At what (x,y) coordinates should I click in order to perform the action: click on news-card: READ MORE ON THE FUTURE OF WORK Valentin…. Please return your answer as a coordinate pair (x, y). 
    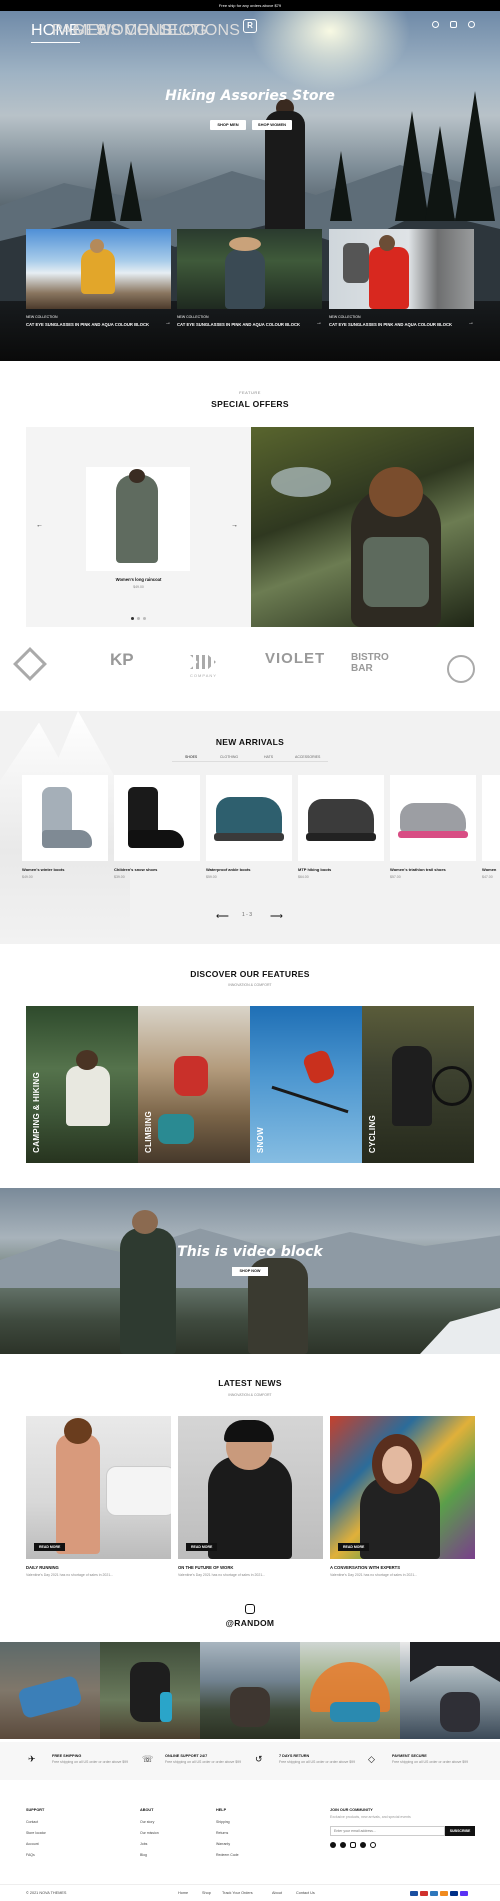
    Looking at the image, I should click on (250, 1496).